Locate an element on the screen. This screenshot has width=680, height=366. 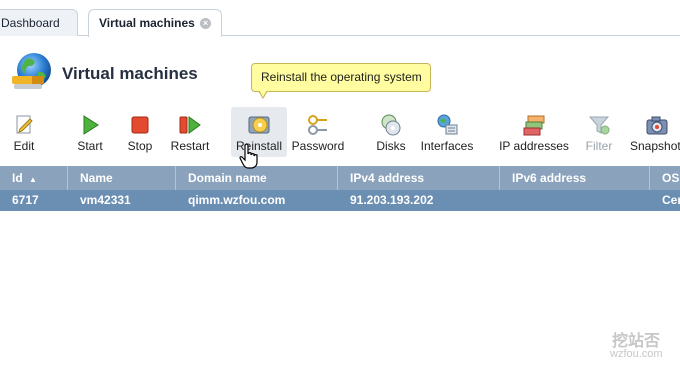
reinstall-icon is located at coordinates (259, 125).